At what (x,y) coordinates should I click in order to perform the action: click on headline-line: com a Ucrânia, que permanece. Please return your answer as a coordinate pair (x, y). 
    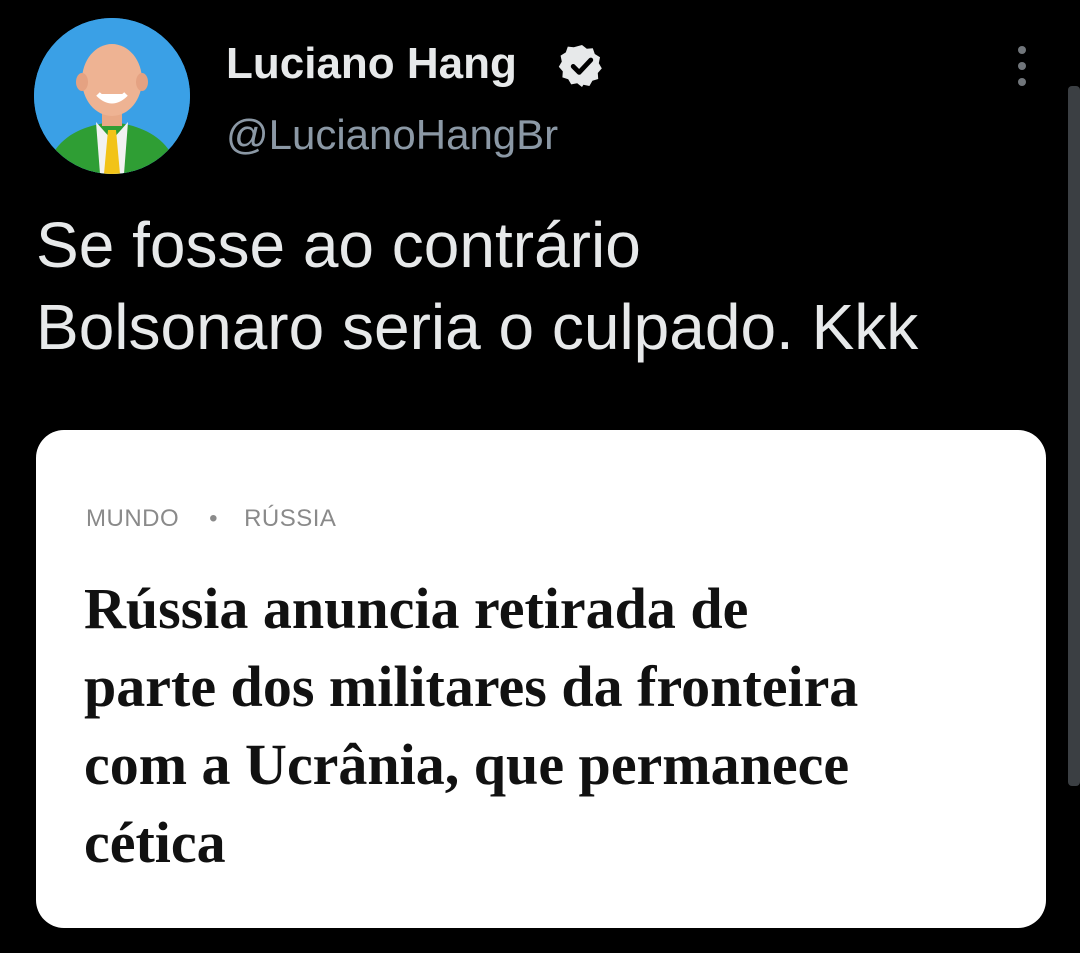
    Looking at the image, I should click on (467, 764).